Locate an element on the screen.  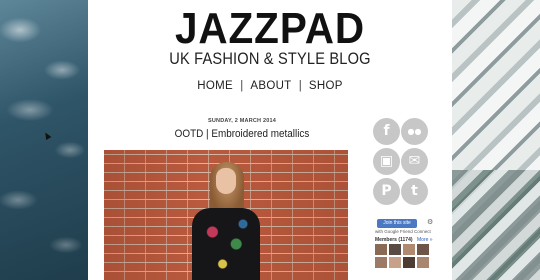
more-members-link: More » is located at coordinates (425, 240).